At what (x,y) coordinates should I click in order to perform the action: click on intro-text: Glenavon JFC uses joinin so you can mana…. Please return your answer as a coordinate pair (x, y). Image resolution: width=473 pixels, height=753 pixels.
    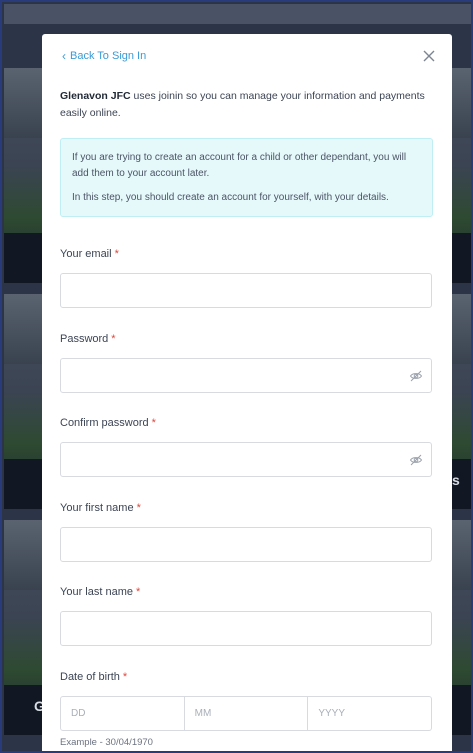
    Looking at the image, I should click on (246, 105).